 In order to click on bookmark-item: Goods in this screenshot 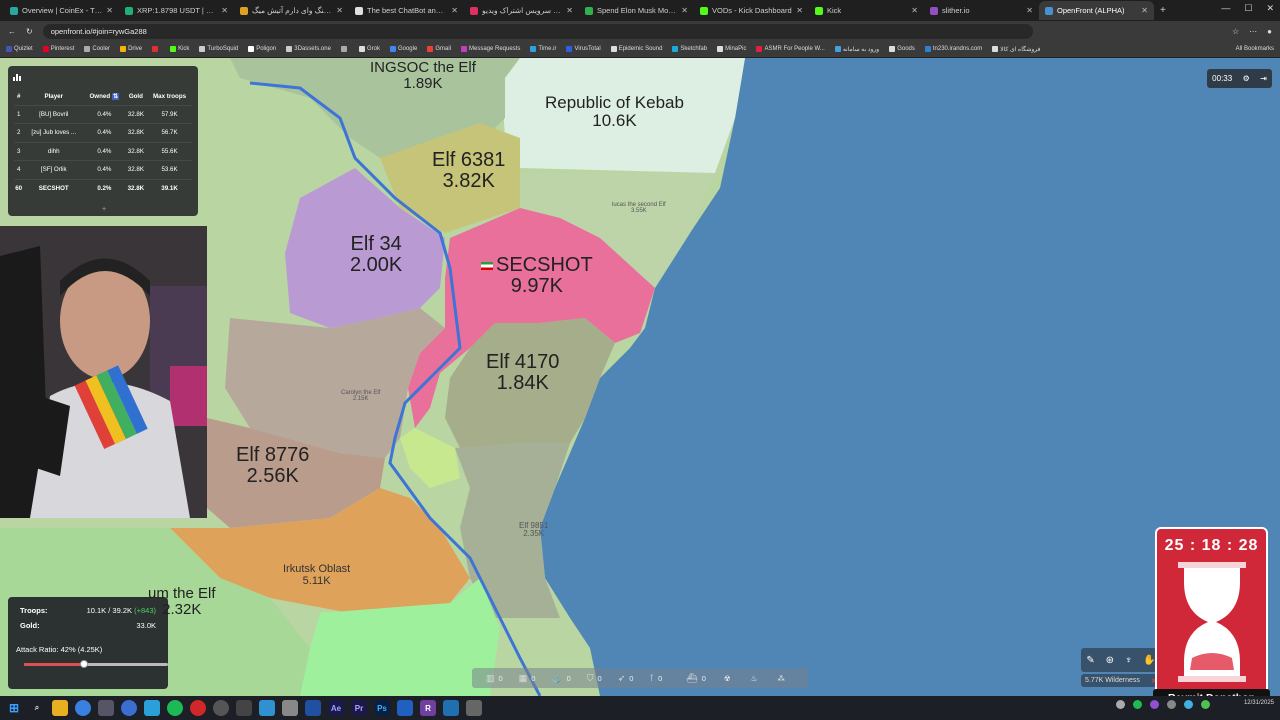, I will do `click(902, 49)`.